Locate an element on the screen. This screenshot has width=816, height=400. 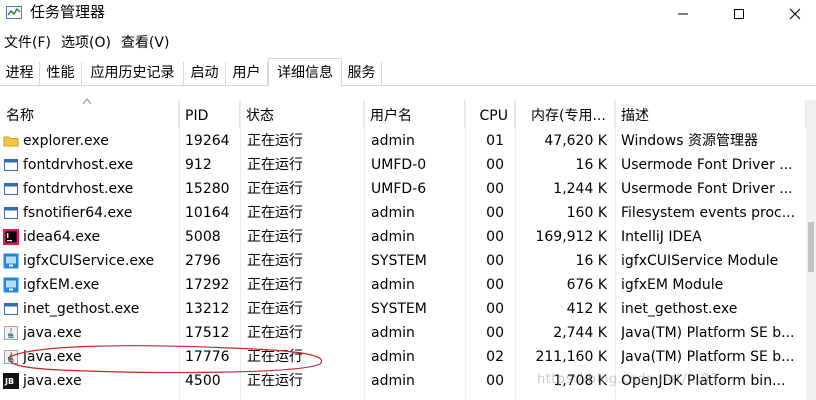
process-user: UMFD-6 is located at coordinates (399, 189).